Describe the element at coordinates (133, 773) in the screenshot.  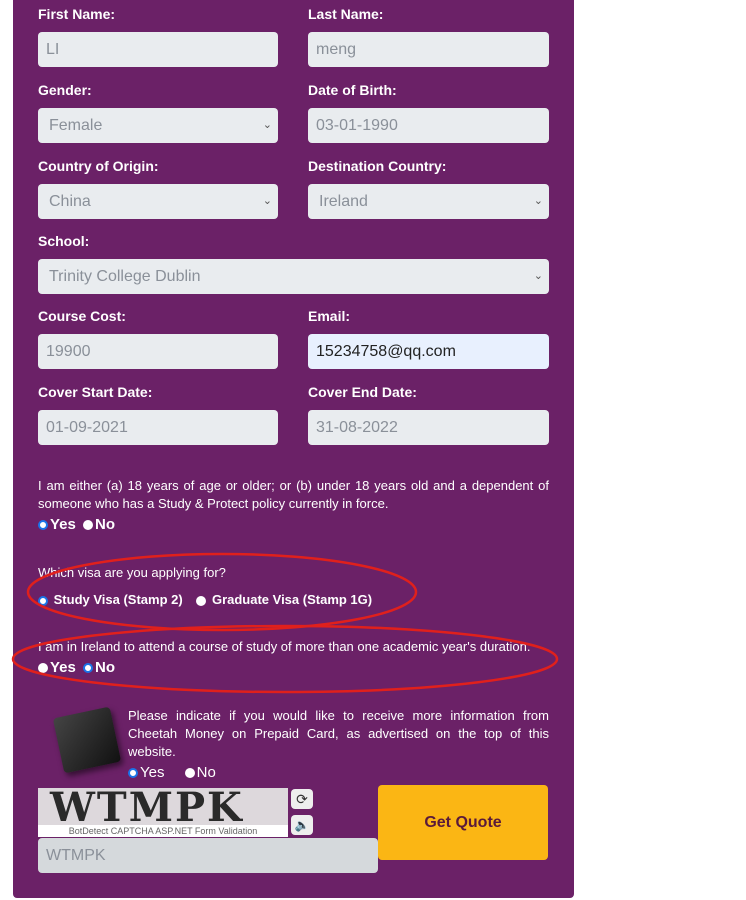
I see `info-yes-radio` at that location.